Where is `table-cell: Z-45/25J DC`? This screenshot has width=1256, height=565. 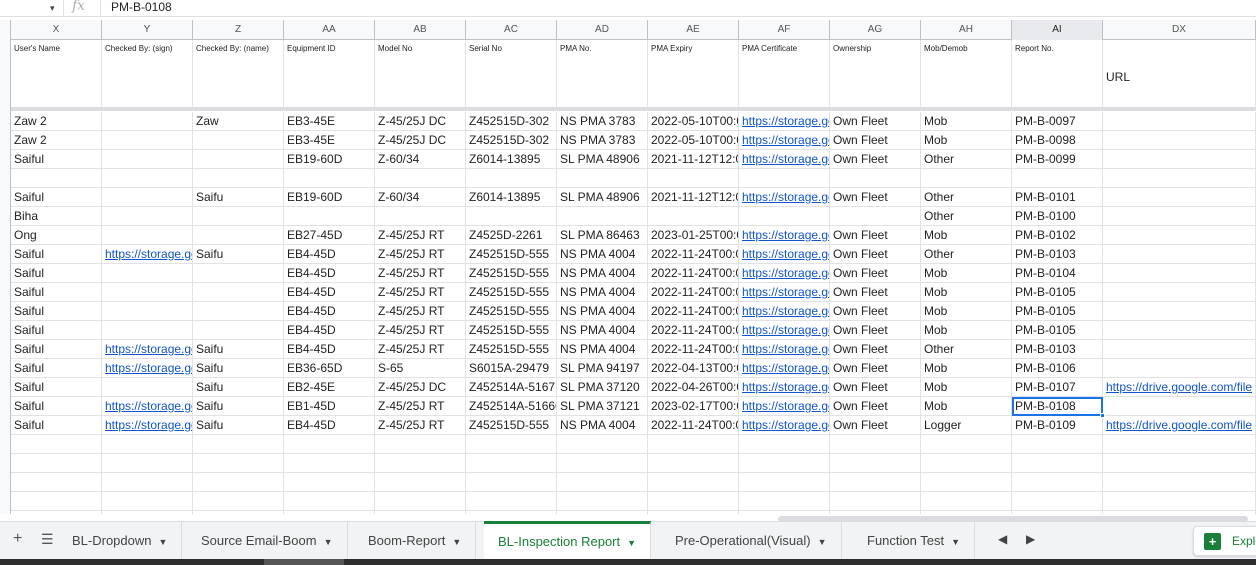
table-cell: Z-45/25J DC is located at coordinates (420, 121).